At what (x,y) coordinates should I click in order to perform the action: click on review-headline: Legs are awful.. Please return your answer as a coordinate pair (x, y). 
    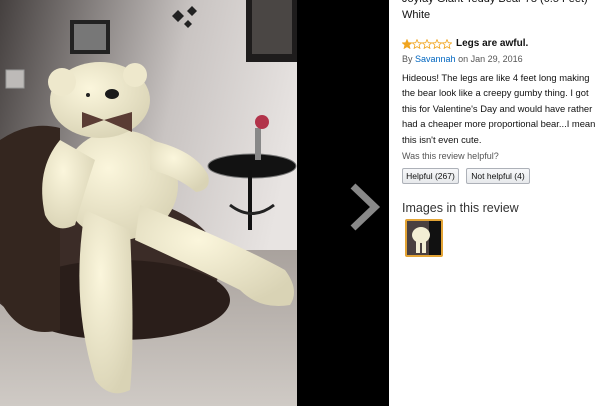
    Looking at the image, I should click on (492, 44).